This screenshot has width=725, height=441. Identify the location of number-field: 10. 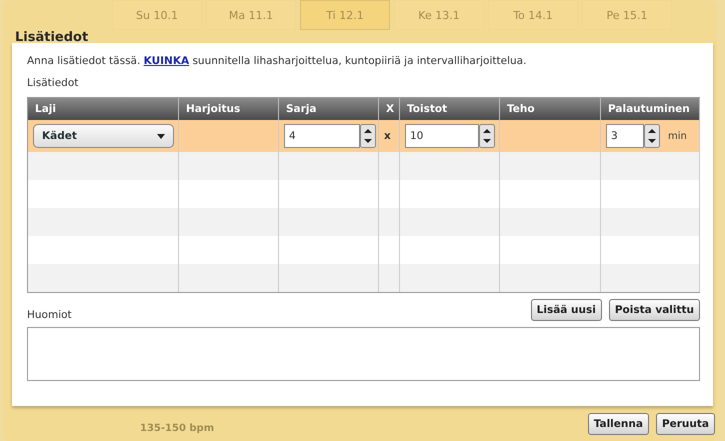
(442, 136).